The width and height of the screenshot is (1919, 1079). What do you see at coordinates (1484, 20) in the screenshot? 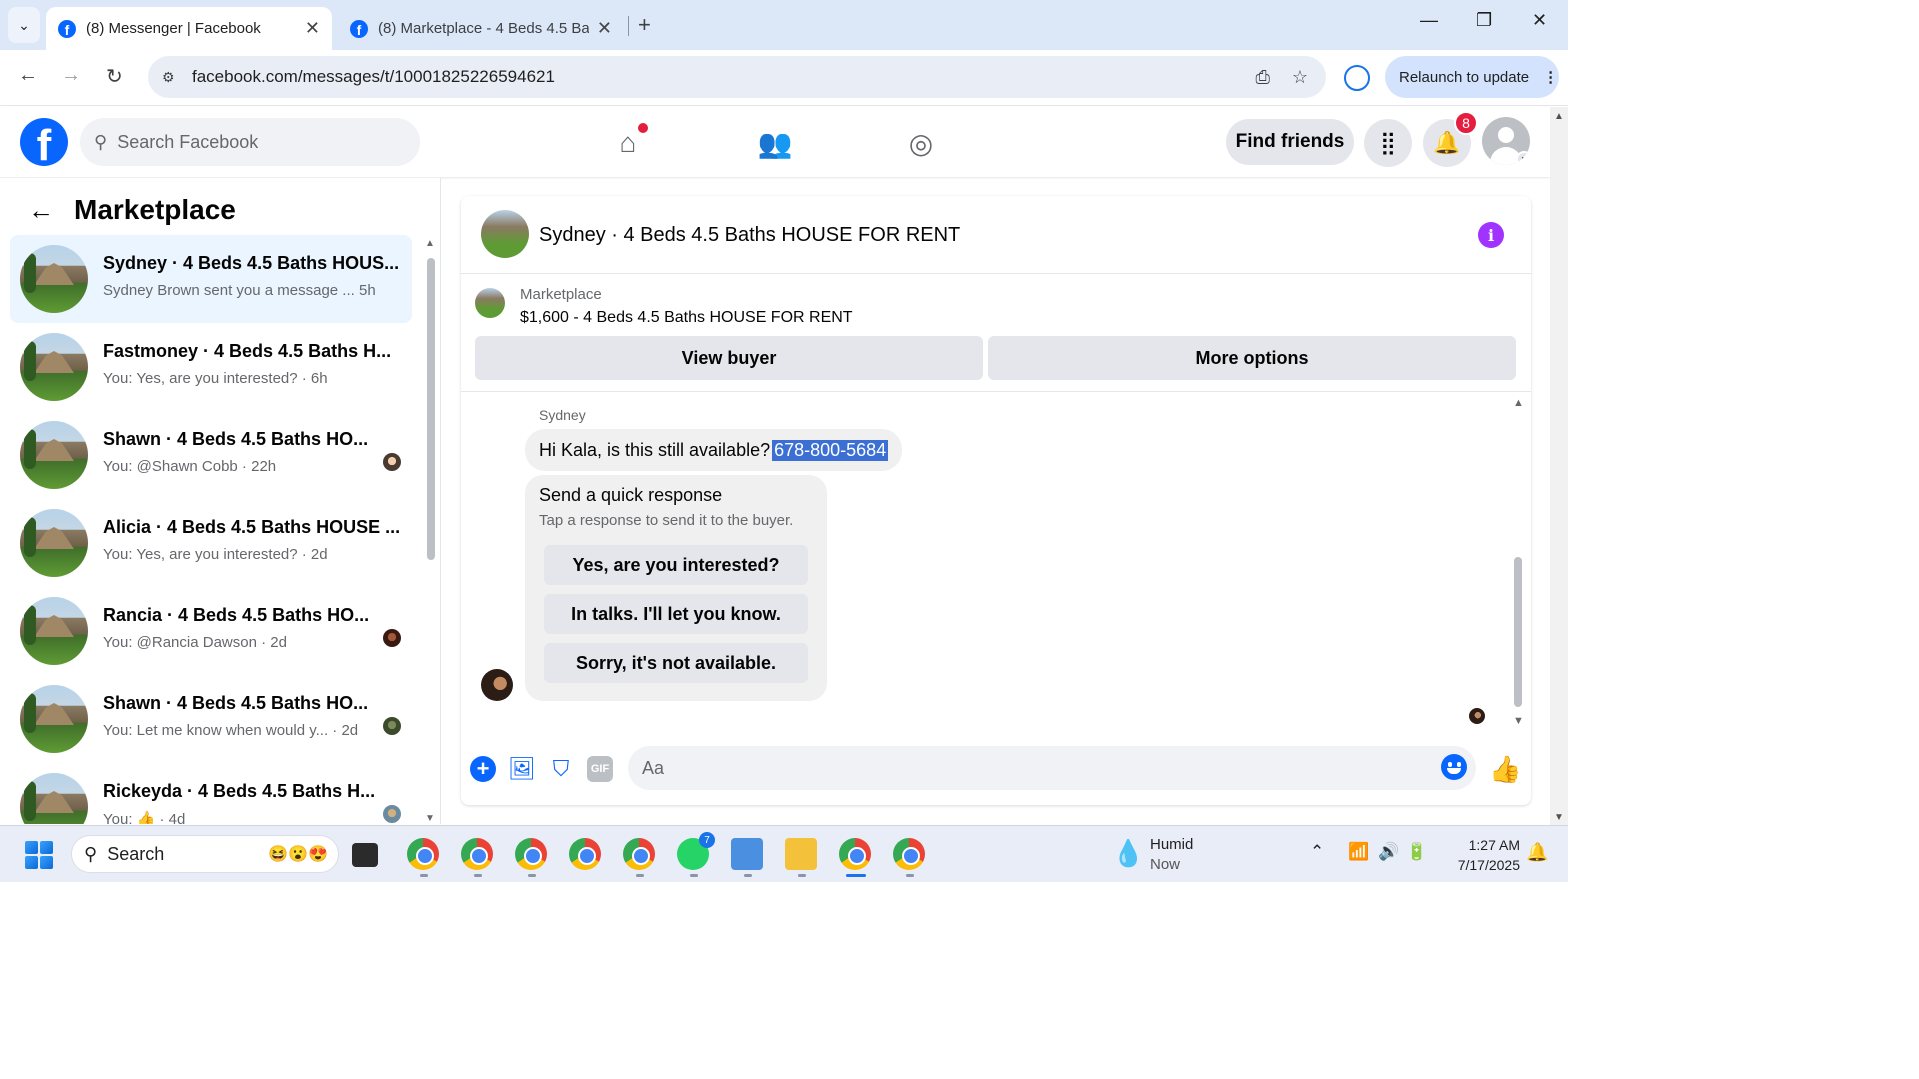
I see `restore-button: ❐` at bounding box center [1484, 20].